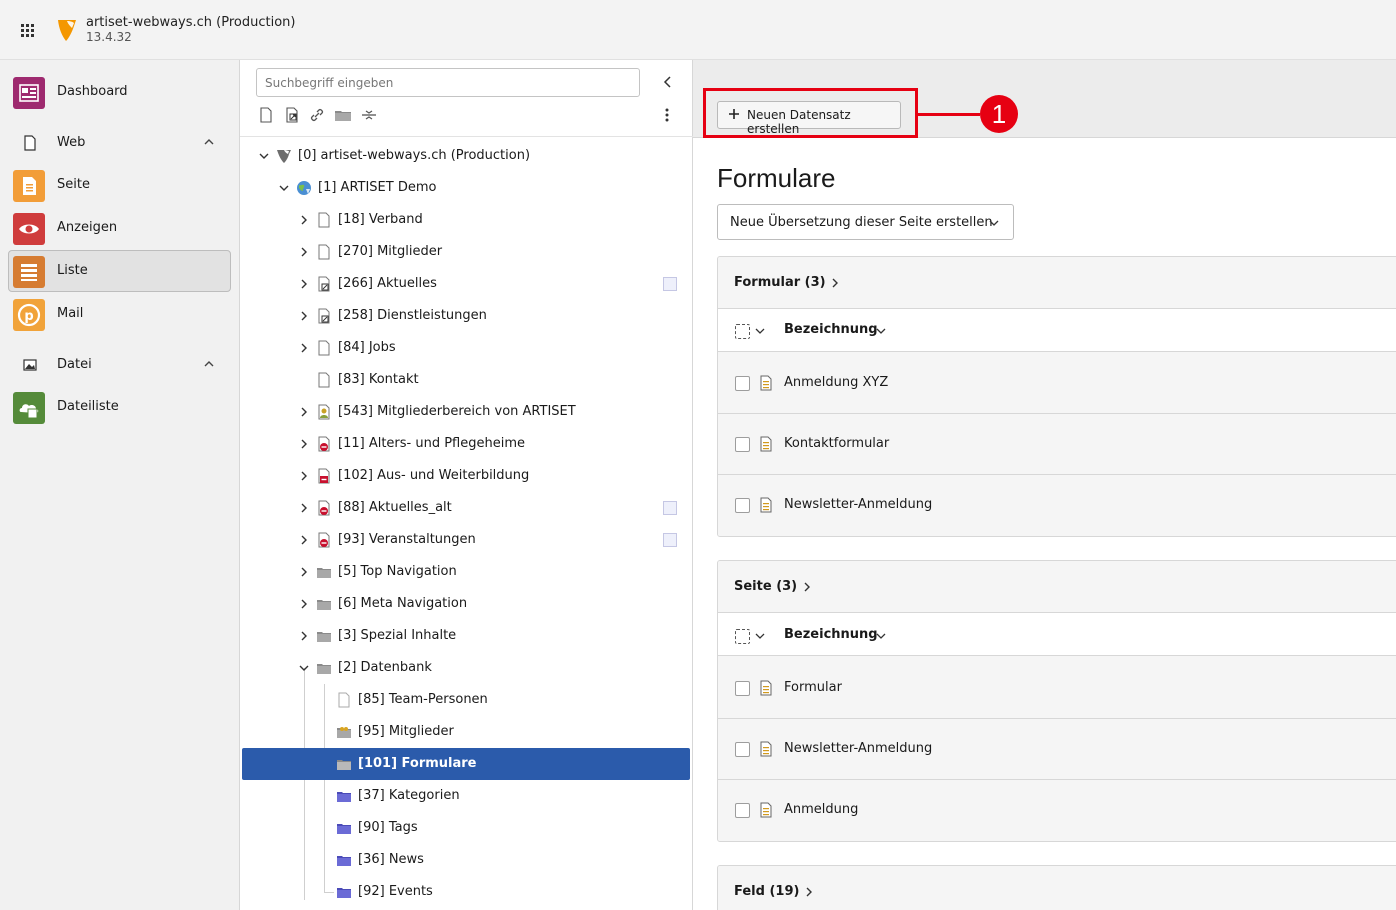  What do you see at coordinates (466, 636) in the screenshot?
I see `tree-node: [3] Spezial Inhalte` at bounding box center [466, 636].